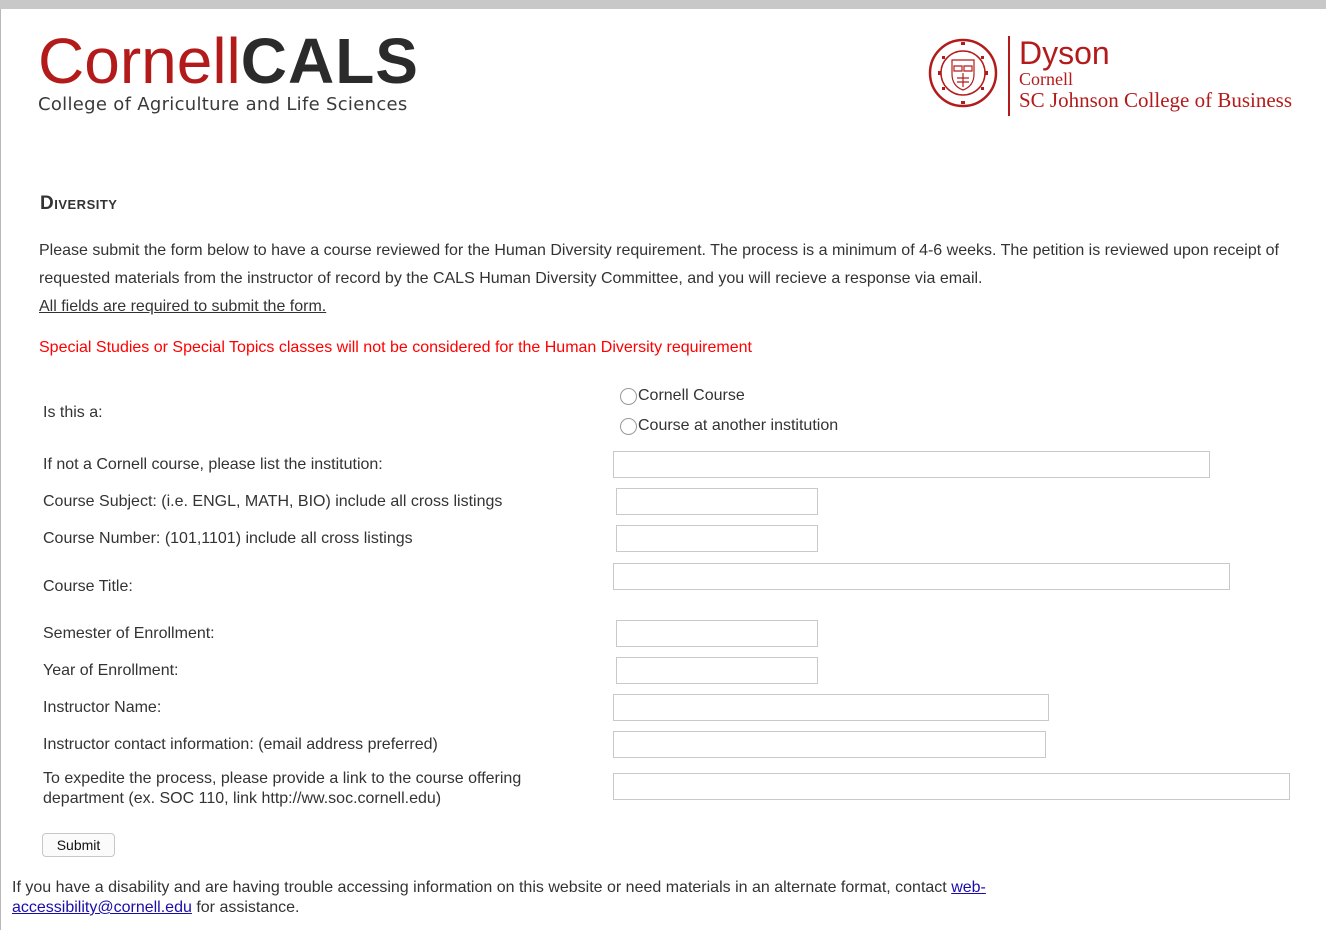 The width and height of the screenshot is (1326, 930). I want to click on course-subject-input, so click(717, 501).